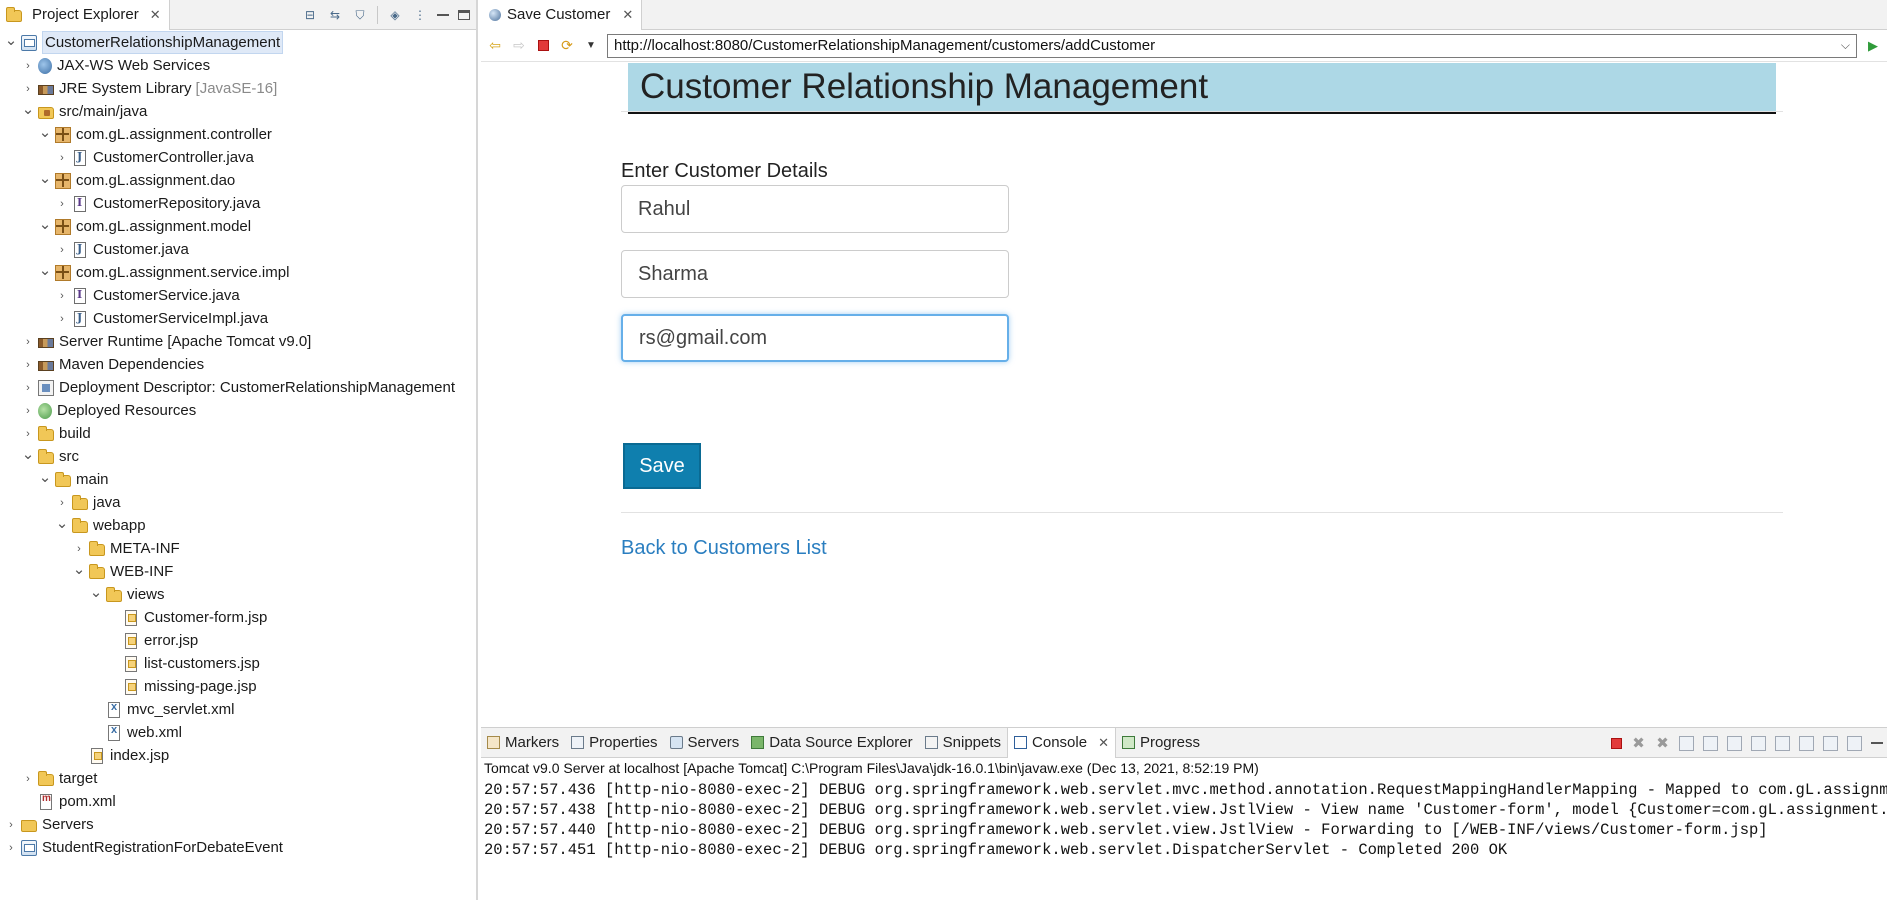 The width and height of the screenshot is (1887, 900). I want to click on back-arrow-icon: ⇦, so click(495, 45).